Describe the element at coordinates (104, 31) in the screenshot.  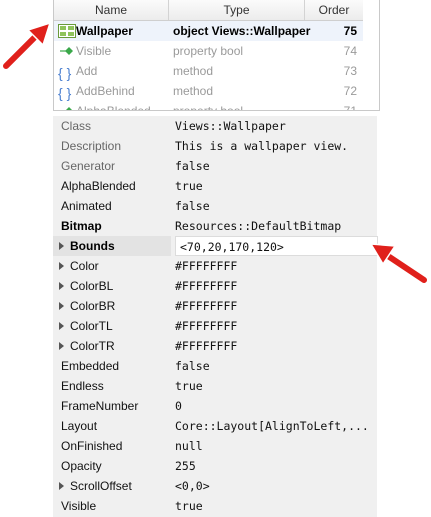
I see `list-item-name: Wallpaper` at that location.